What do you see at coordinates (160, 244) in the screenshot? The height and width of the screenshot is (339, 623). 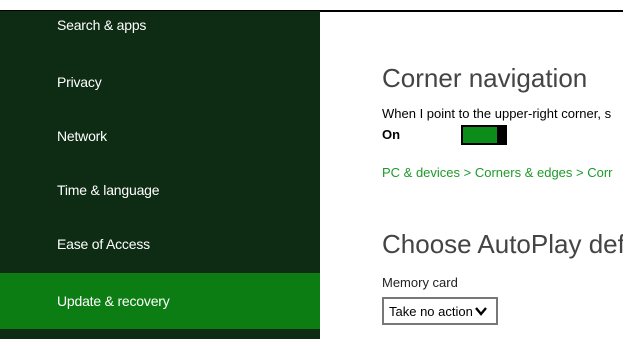 I see `sidebar-item-ease-of-access: Ease of Access` at bounding box center [160, 244].